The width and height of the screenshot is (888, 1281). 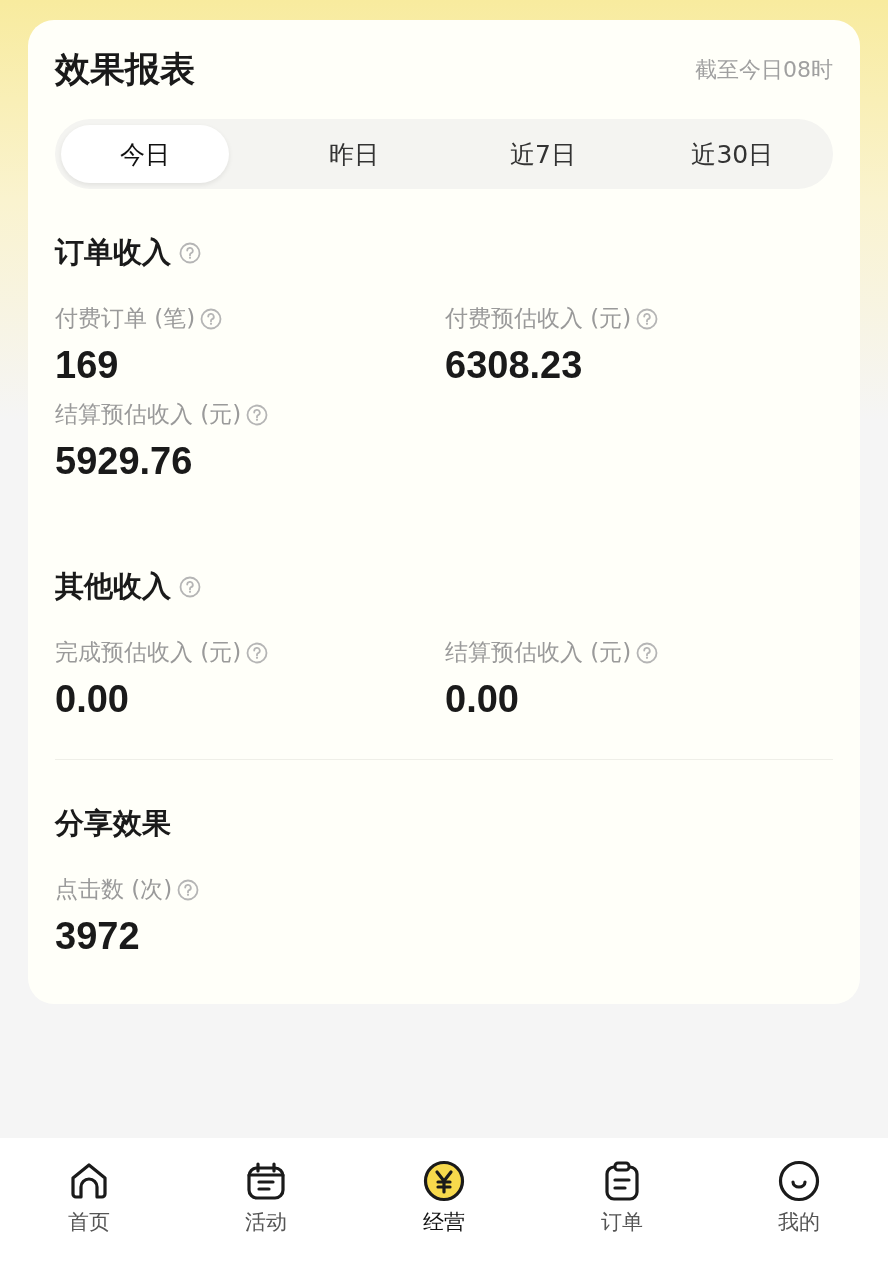 I want to click on period-tab: 近7日, so click(x=543, y=154).